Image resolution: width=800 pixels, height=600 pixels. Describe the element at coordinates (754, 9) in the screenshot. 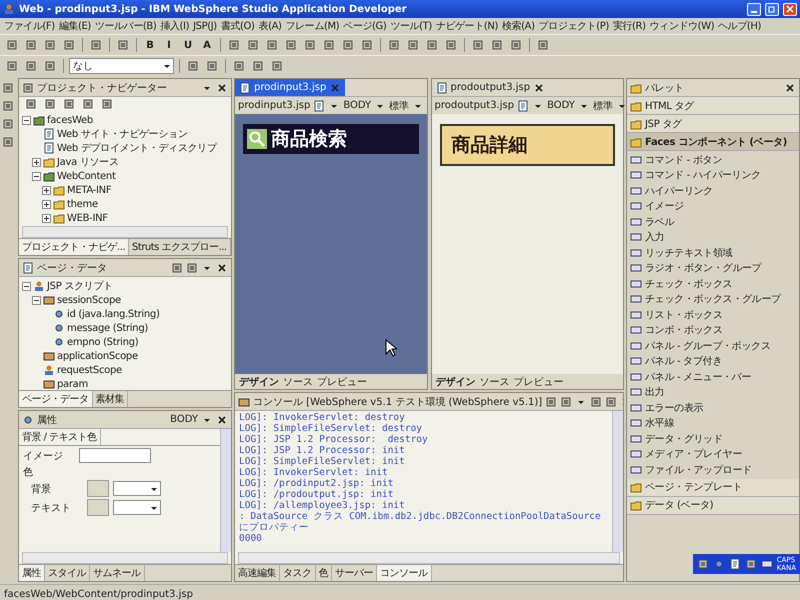

I see `minimize-button` at that location.